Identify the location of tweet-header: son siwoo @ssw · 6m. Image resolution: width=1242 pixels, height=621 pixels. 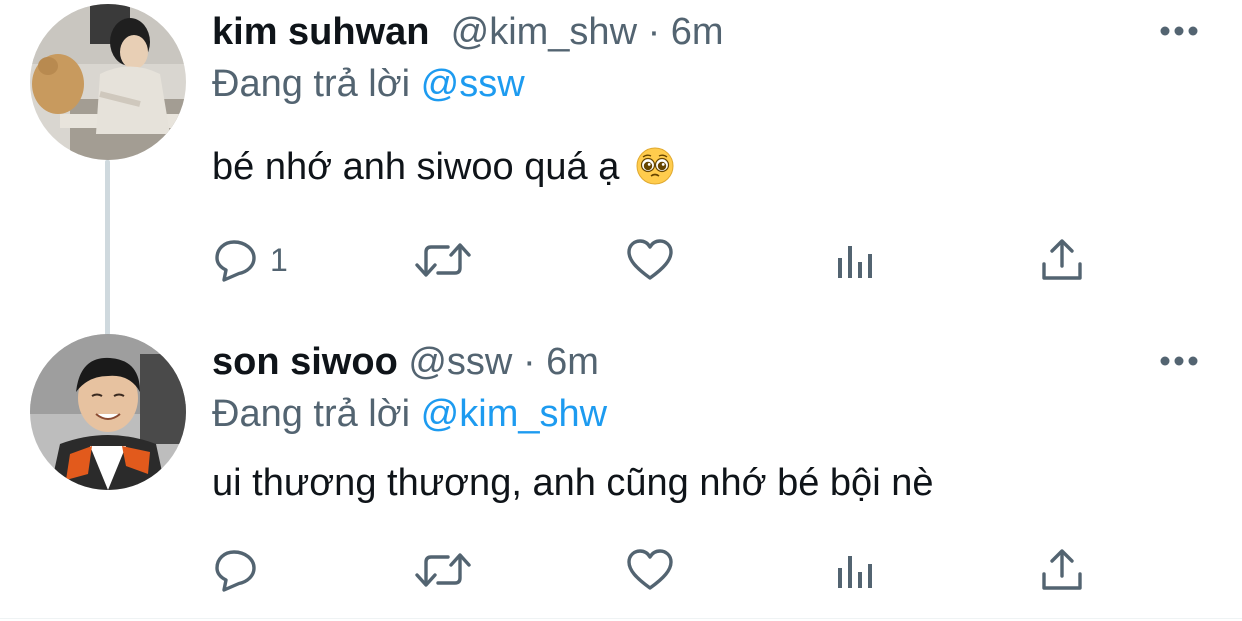
(405, 362).